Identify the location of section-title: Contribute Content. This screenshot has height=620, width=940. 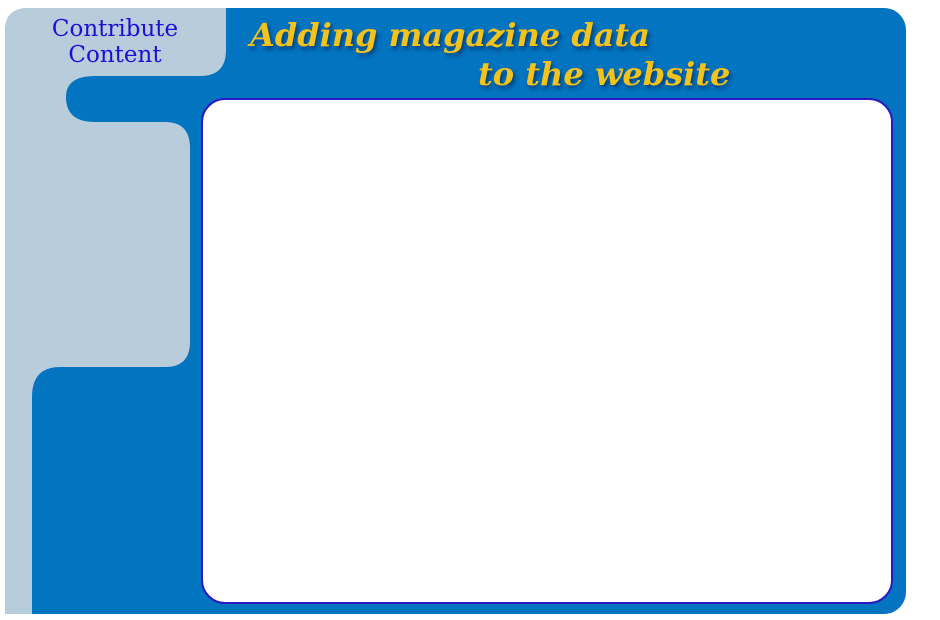
(115, 42).